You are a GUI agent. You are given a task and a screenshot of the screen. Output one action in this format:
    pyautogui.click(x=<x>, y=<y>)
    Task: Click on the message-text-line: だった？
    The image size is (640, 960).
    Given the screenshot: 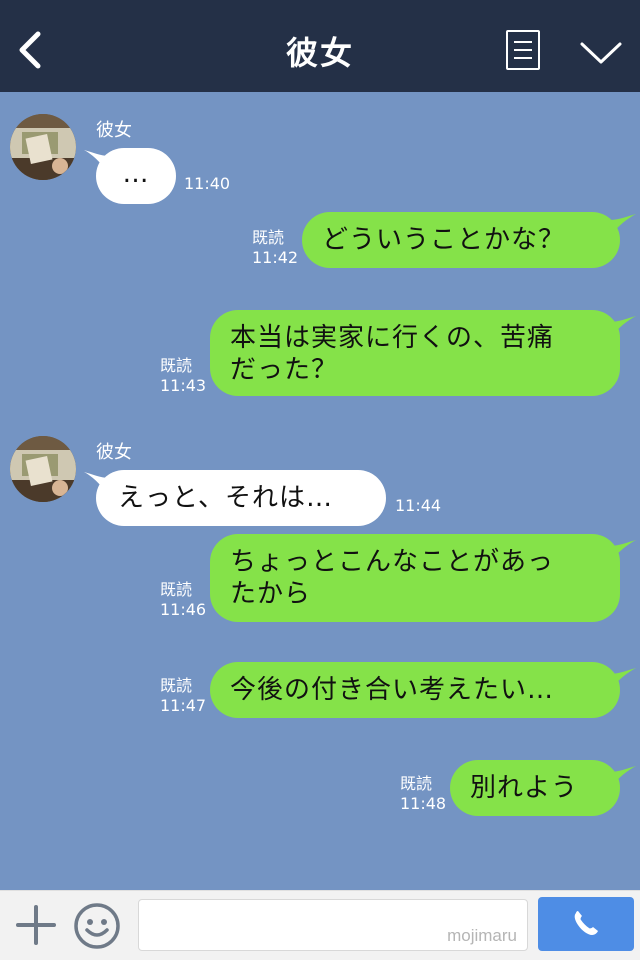 What is the action you would take?
    pyautogui.click(x=284, y=370)
    